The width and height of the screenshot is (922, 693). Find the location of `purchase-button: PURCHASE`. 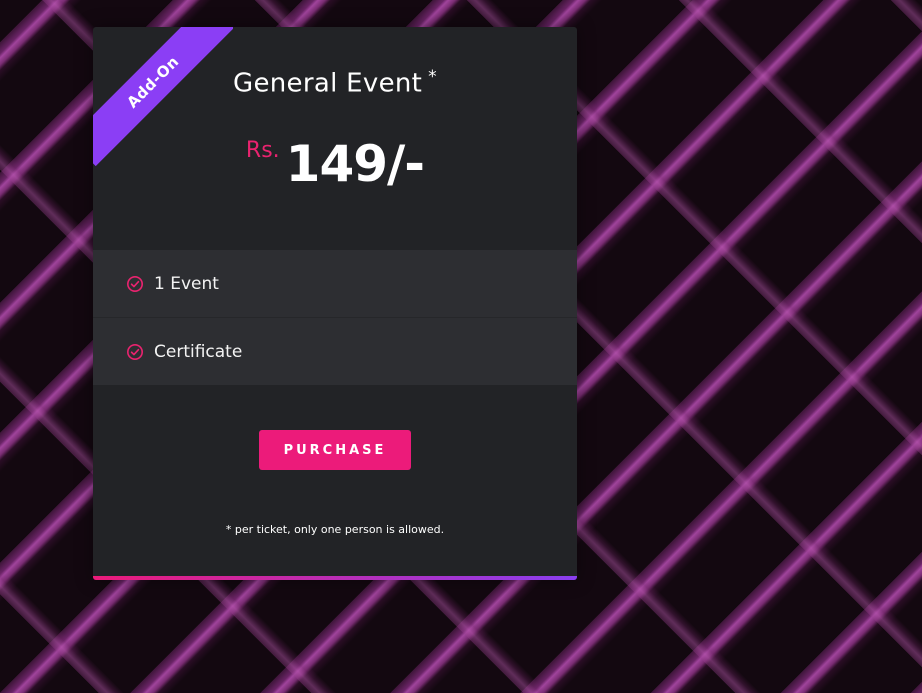

purchase-button: PURCHASE is located at coordinates (335, 450).